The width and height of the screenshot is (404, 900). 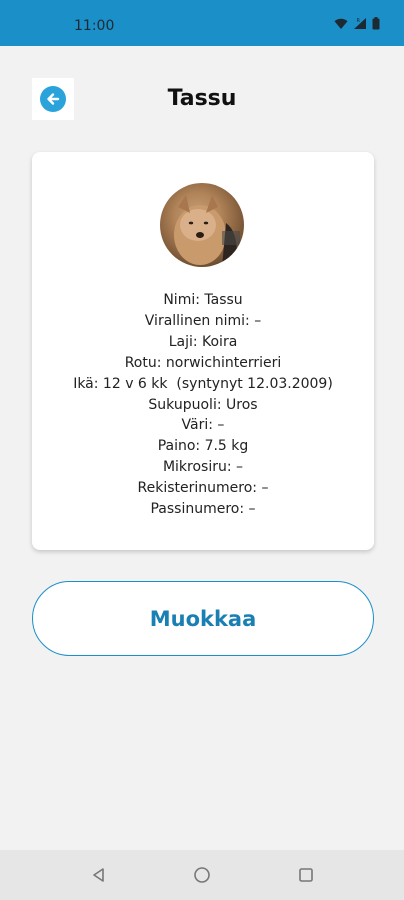 I want to click on edit-button-label: Muokkaa, so click(x=203, y=618).